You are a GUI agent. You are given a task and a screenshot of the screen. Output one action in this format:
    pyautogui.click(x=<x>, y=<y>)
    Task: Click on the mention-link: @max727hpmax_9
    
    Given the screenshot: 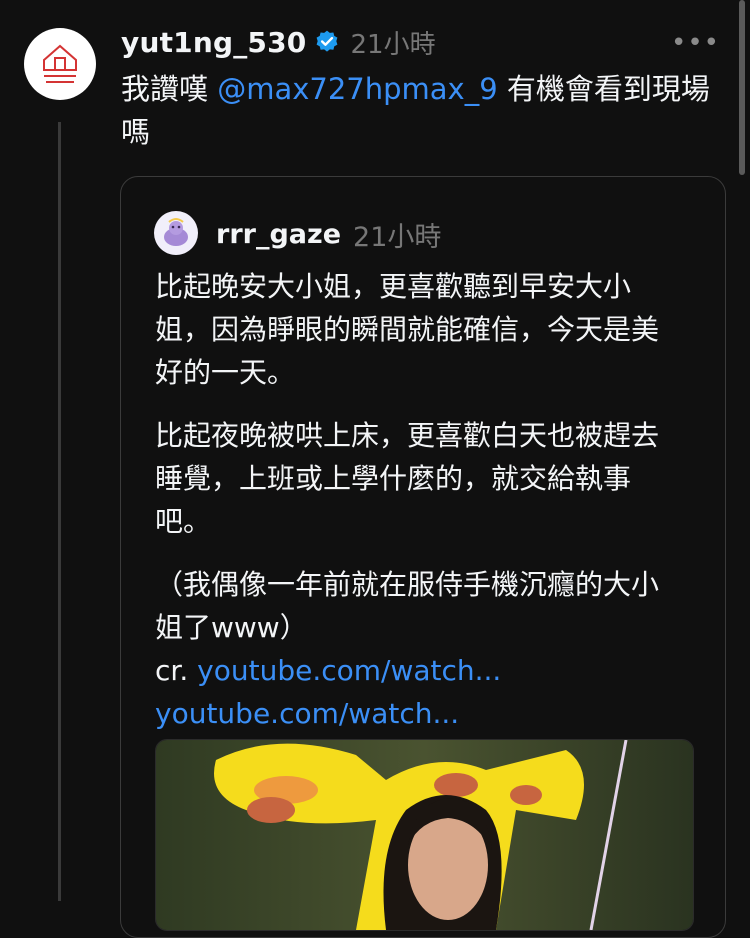 What is the action you would take?
    pyautogui.click(x=357, y=89)
    